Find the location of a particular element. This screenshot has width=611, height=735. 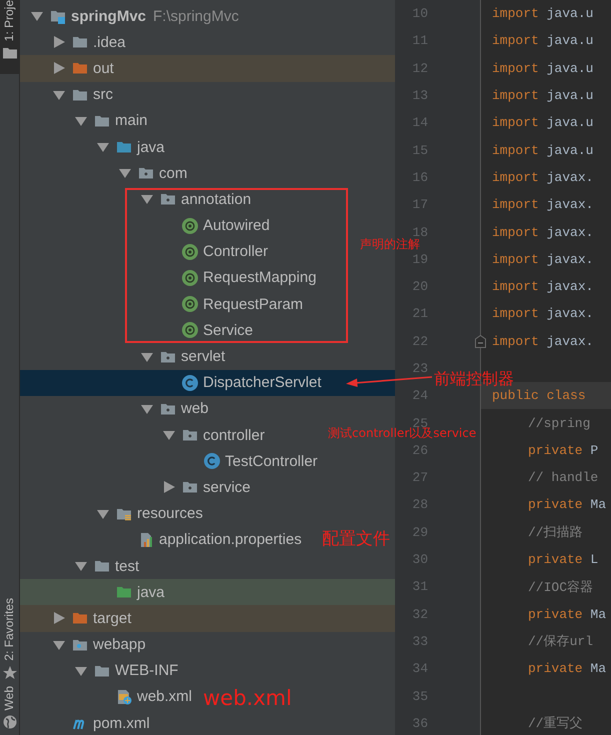

tree-item: servlet is located at coordinates (123, 356).